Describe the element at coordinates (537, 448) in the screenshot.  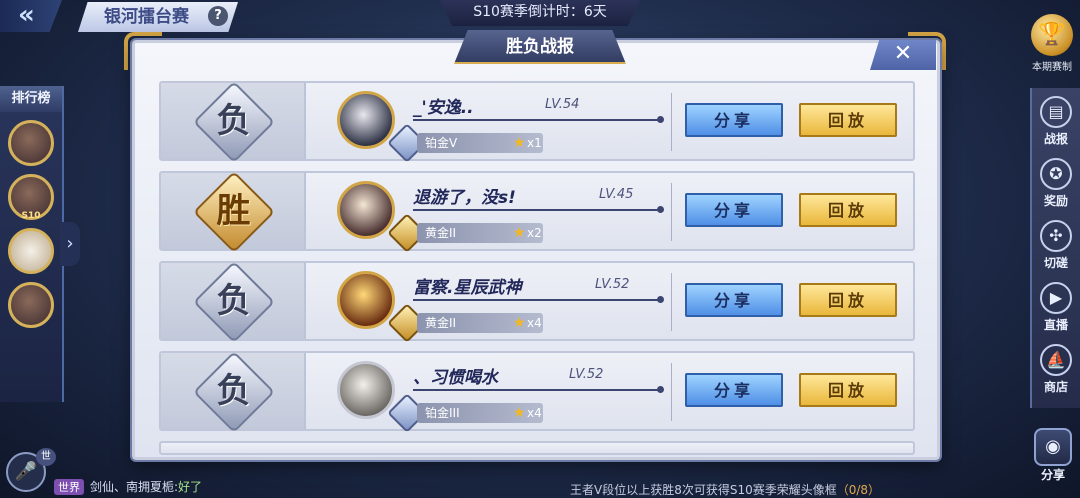
I see `battle-record-row` at that location.